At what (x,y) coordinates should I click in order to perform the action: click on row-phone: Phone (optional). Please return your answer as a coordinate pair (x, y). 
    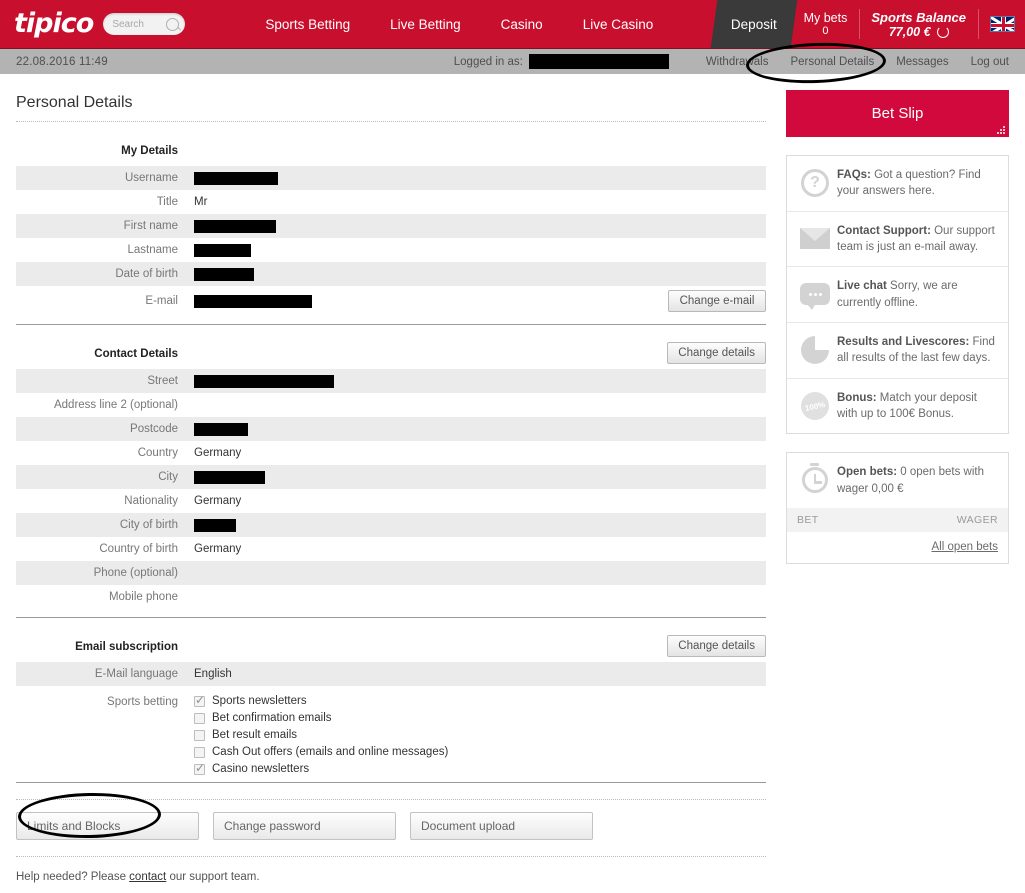
    Looking at the image, I should click on (391, 573).